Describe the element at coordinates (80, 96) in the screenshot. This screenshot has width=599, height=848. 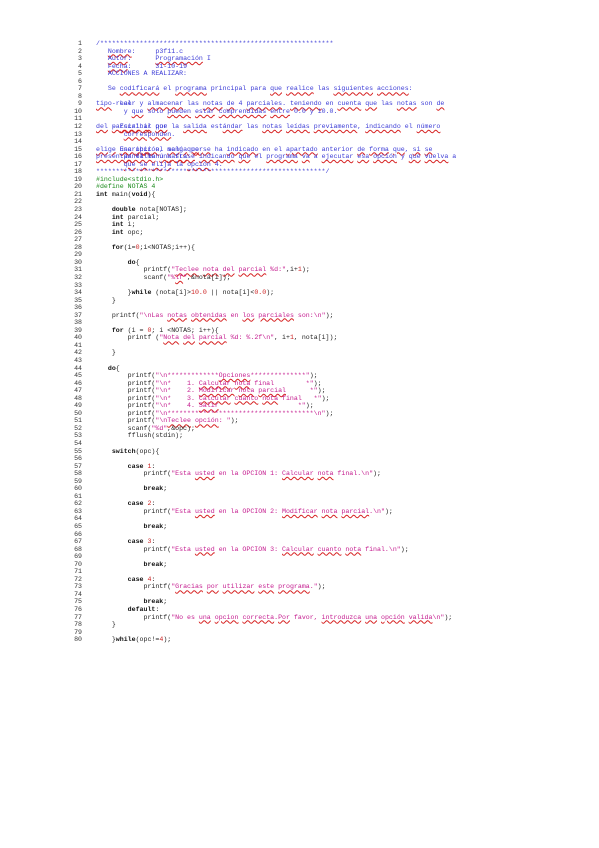
I see `line-number: 8` at that location.